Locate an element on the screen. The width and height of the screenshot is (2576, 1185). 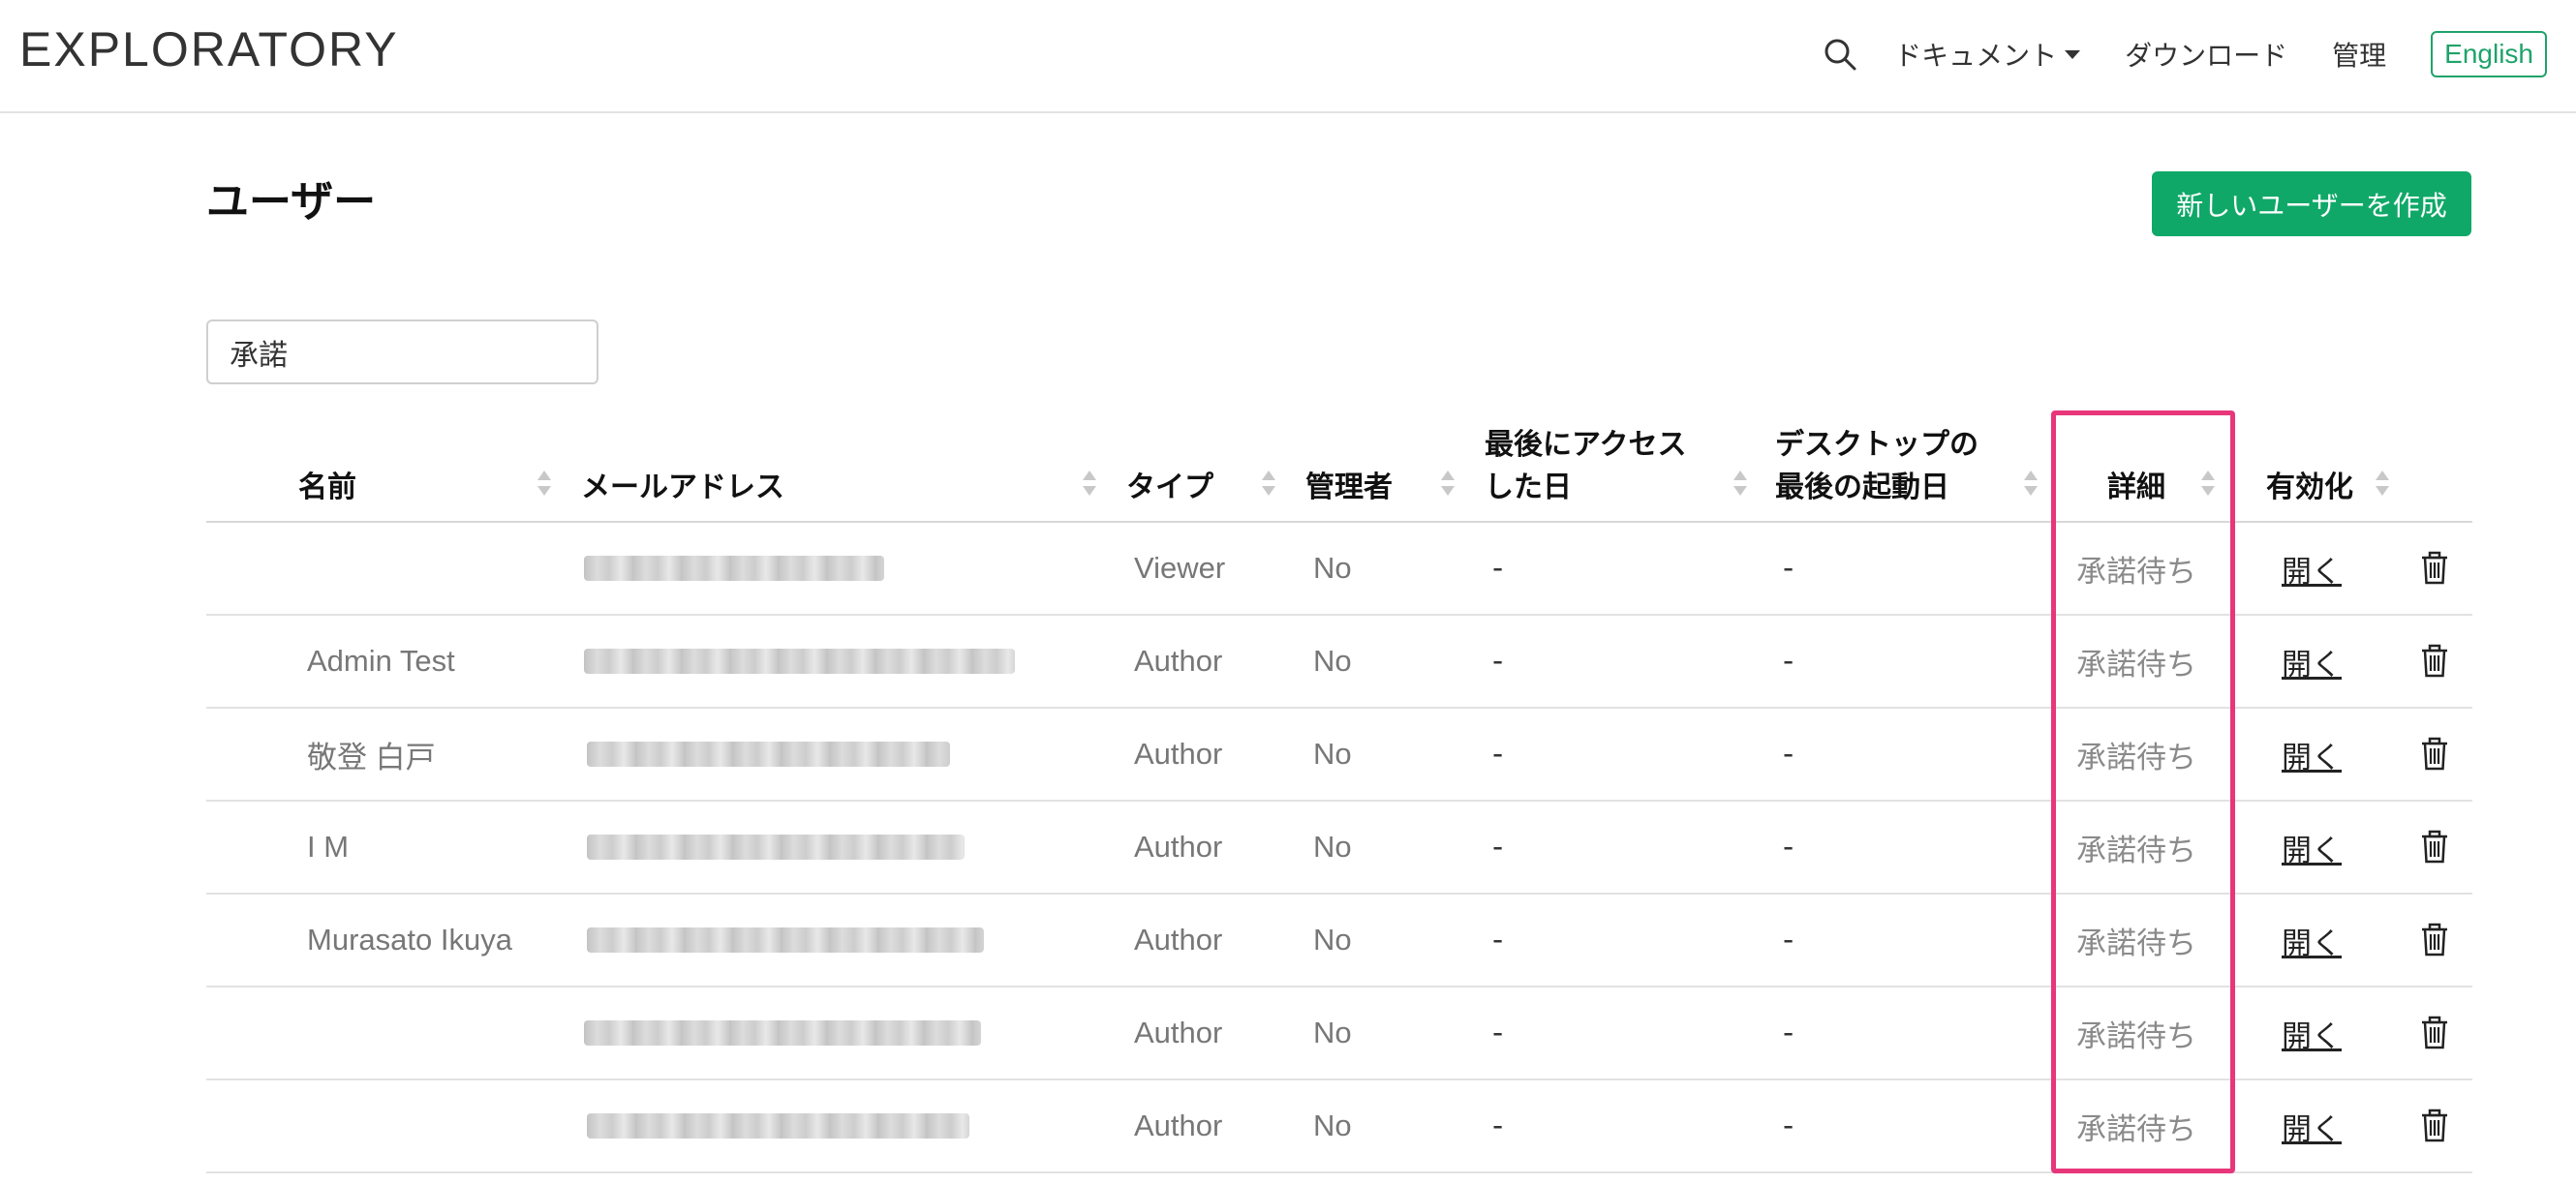
column-header-name: 名前 is located at coordinates (327, 465).